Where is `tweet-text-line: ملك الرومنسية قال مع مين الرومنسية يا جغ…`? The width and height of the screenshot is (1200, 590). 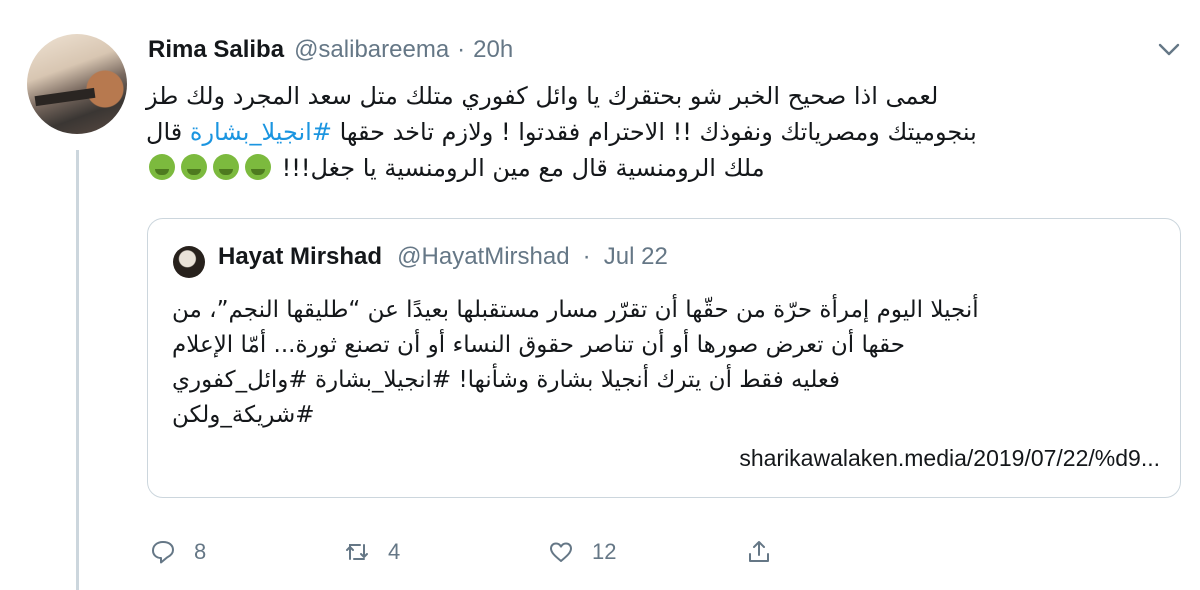 tweet-text-line: ملك الرومنسية قال مع مين الرومنسية يا جغ… is located at coordinates (664, 168).